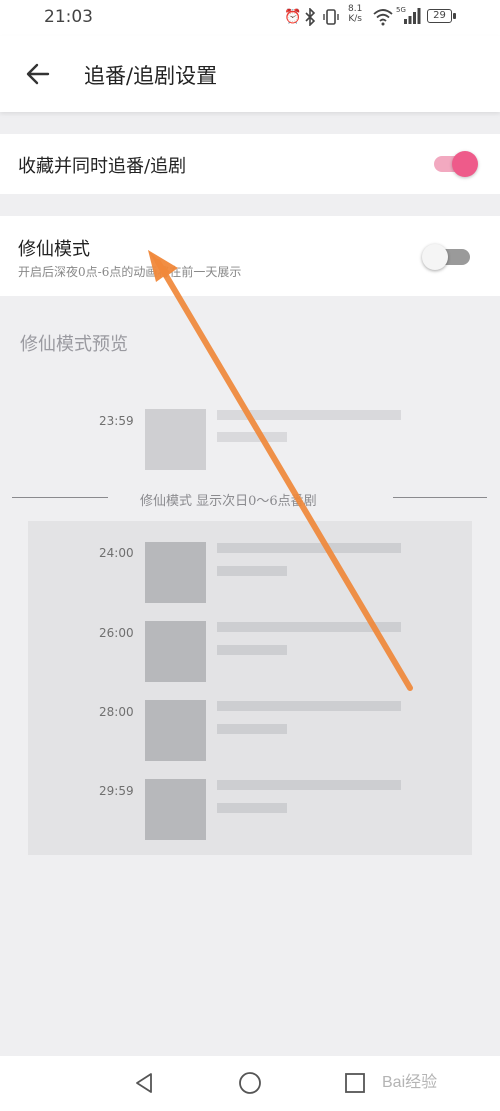 This screenshot has height=1111, width=500. Describe the element at coordinates (116, 712) in the screenshot. I see `preview-time: 28:00` at that location.